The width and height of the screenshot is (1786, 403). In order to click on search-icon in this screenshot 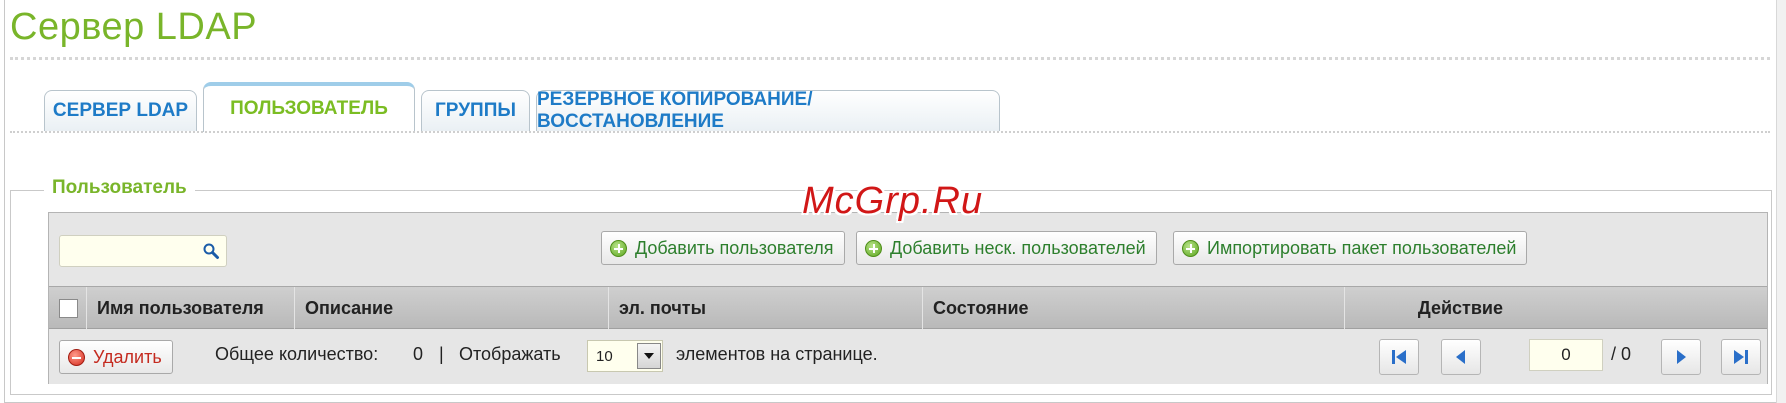, I will do `click(211, 251)`.